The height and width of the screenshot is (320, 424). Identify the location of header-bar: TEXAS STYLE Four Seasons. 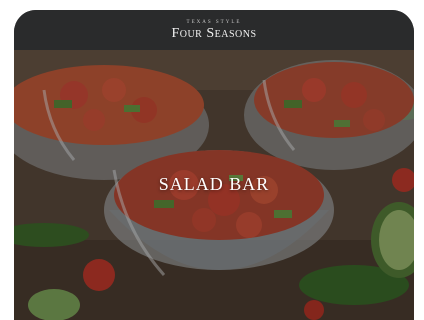
(214, 30).